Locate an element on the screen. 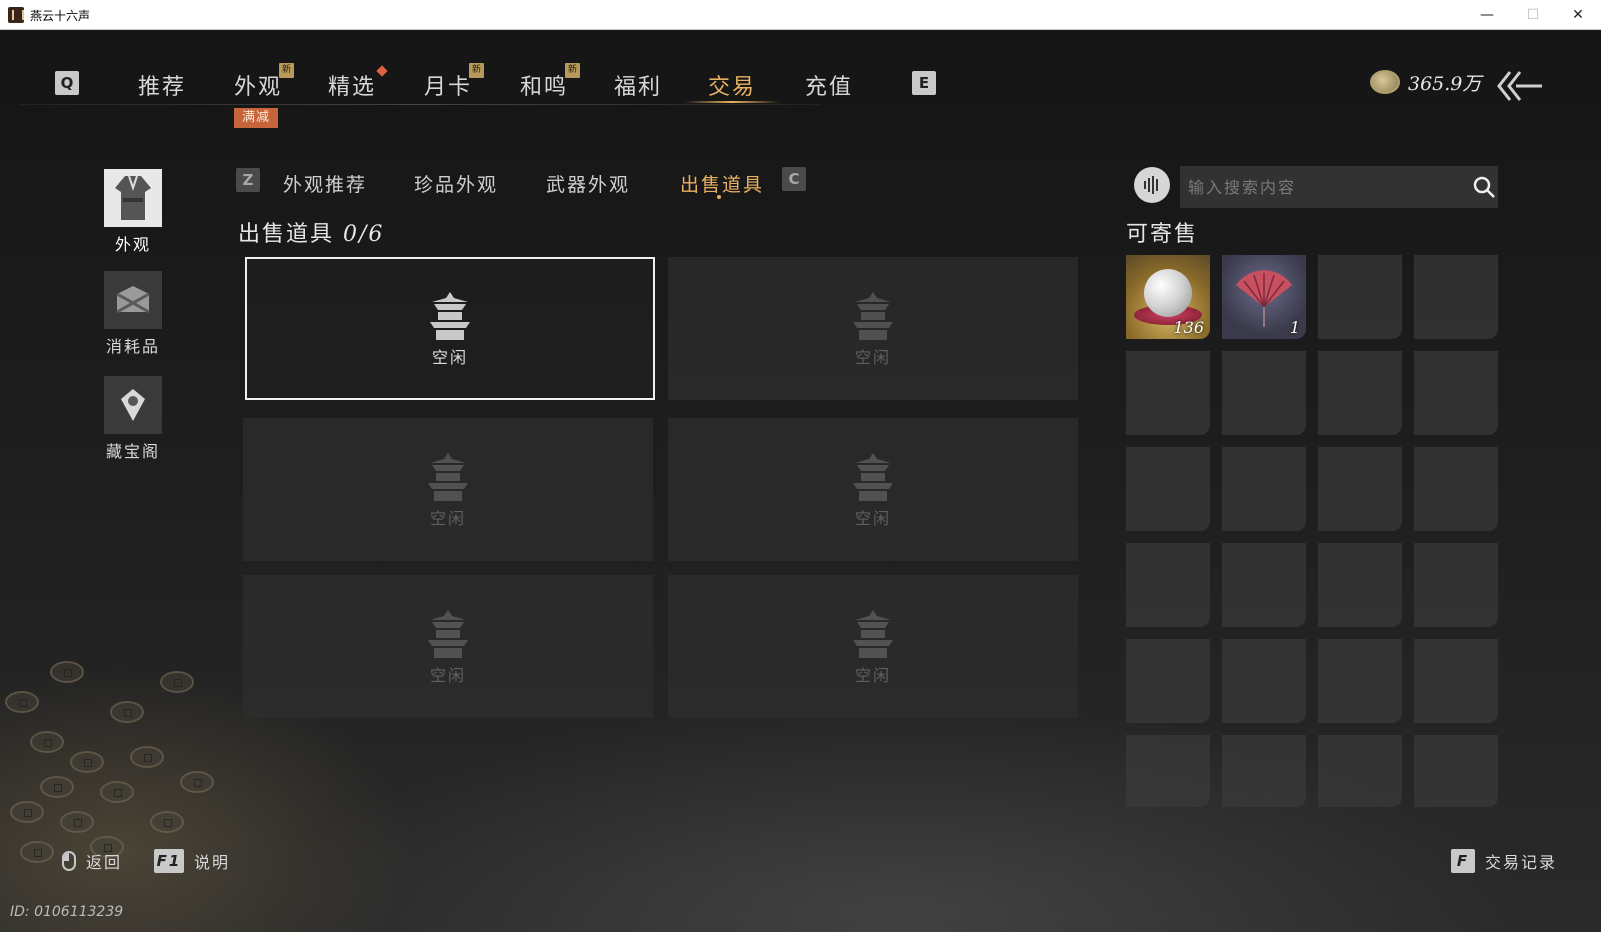 The height and width of the screenshot is (932, 1601). key-q-hint: Q is located at coordinates (67, 83).